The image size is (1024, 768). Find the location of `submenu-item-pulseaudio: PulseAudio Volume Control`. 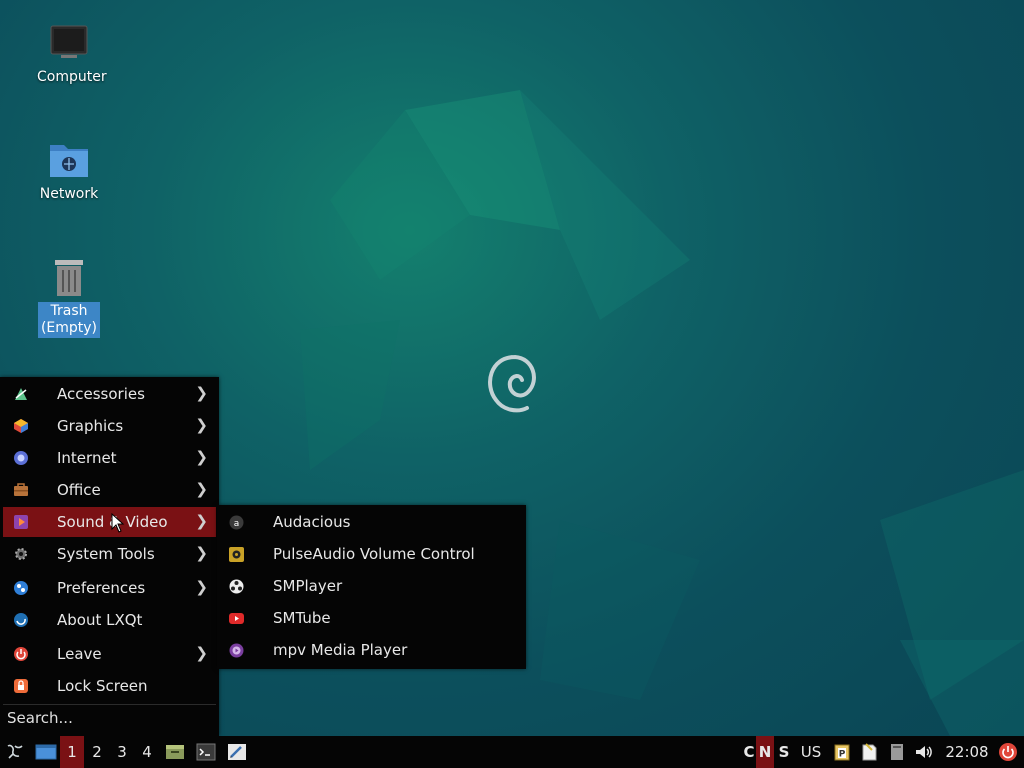

submenu-item-pulseaudio: PulseAudio Volume Control is located at coordinates (371, 554).